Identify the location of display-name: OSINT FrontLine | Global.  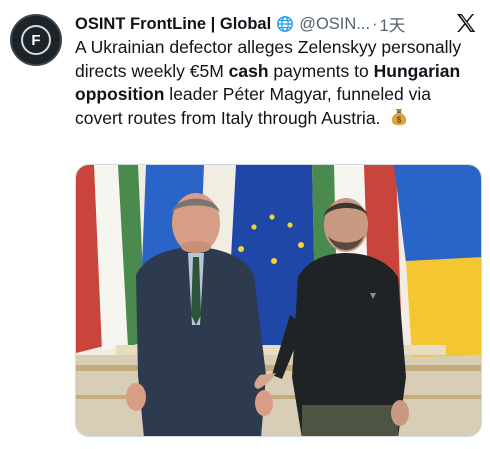
(173, 24).